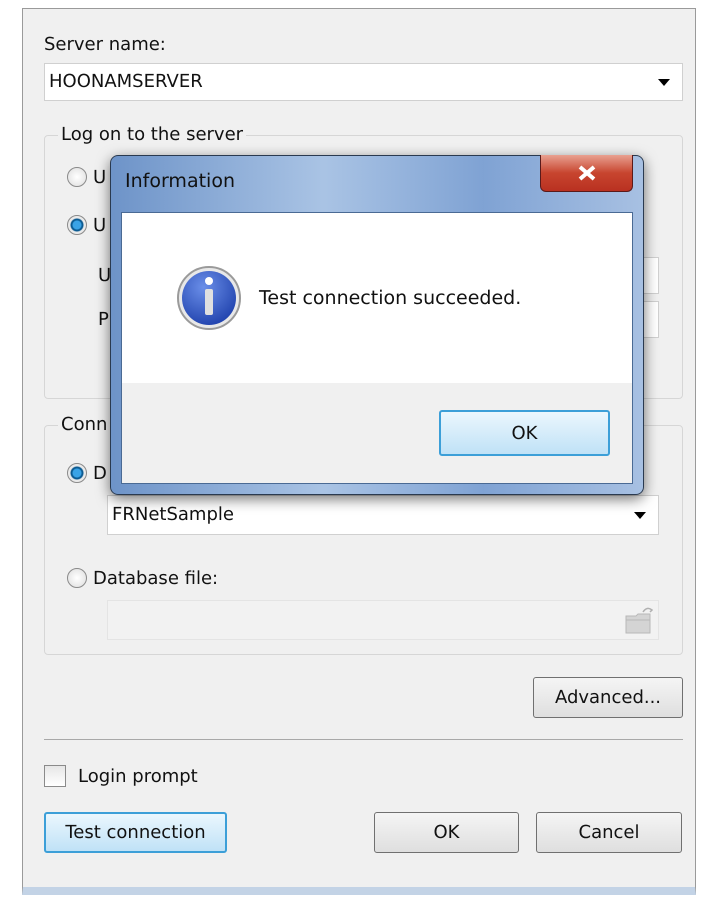  I want to click on folder-icon, so click(639, 620).